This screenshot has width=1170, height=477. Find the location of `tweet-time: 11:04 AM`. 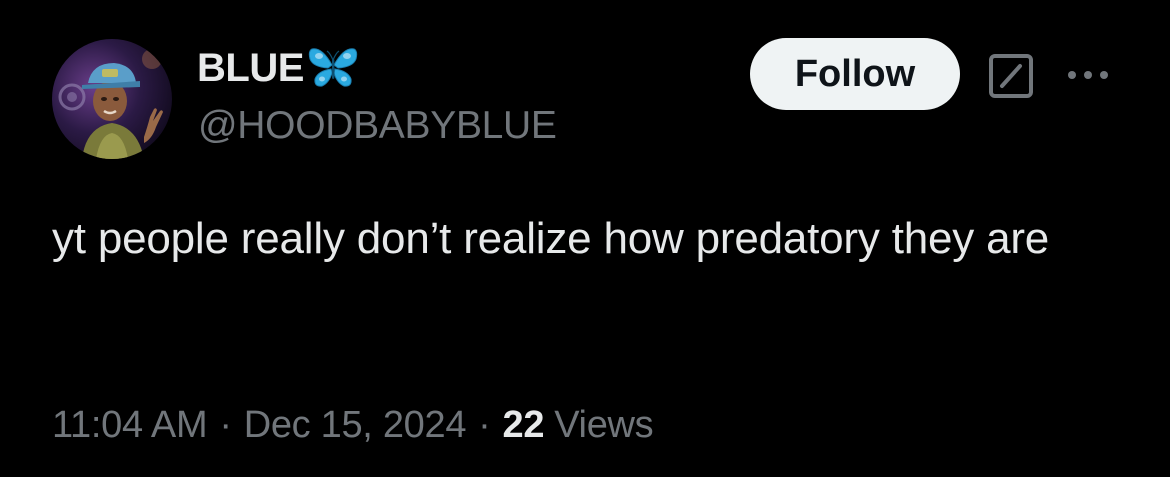

tweet-time: 11:04 AM is located at coordinates (130, 425).